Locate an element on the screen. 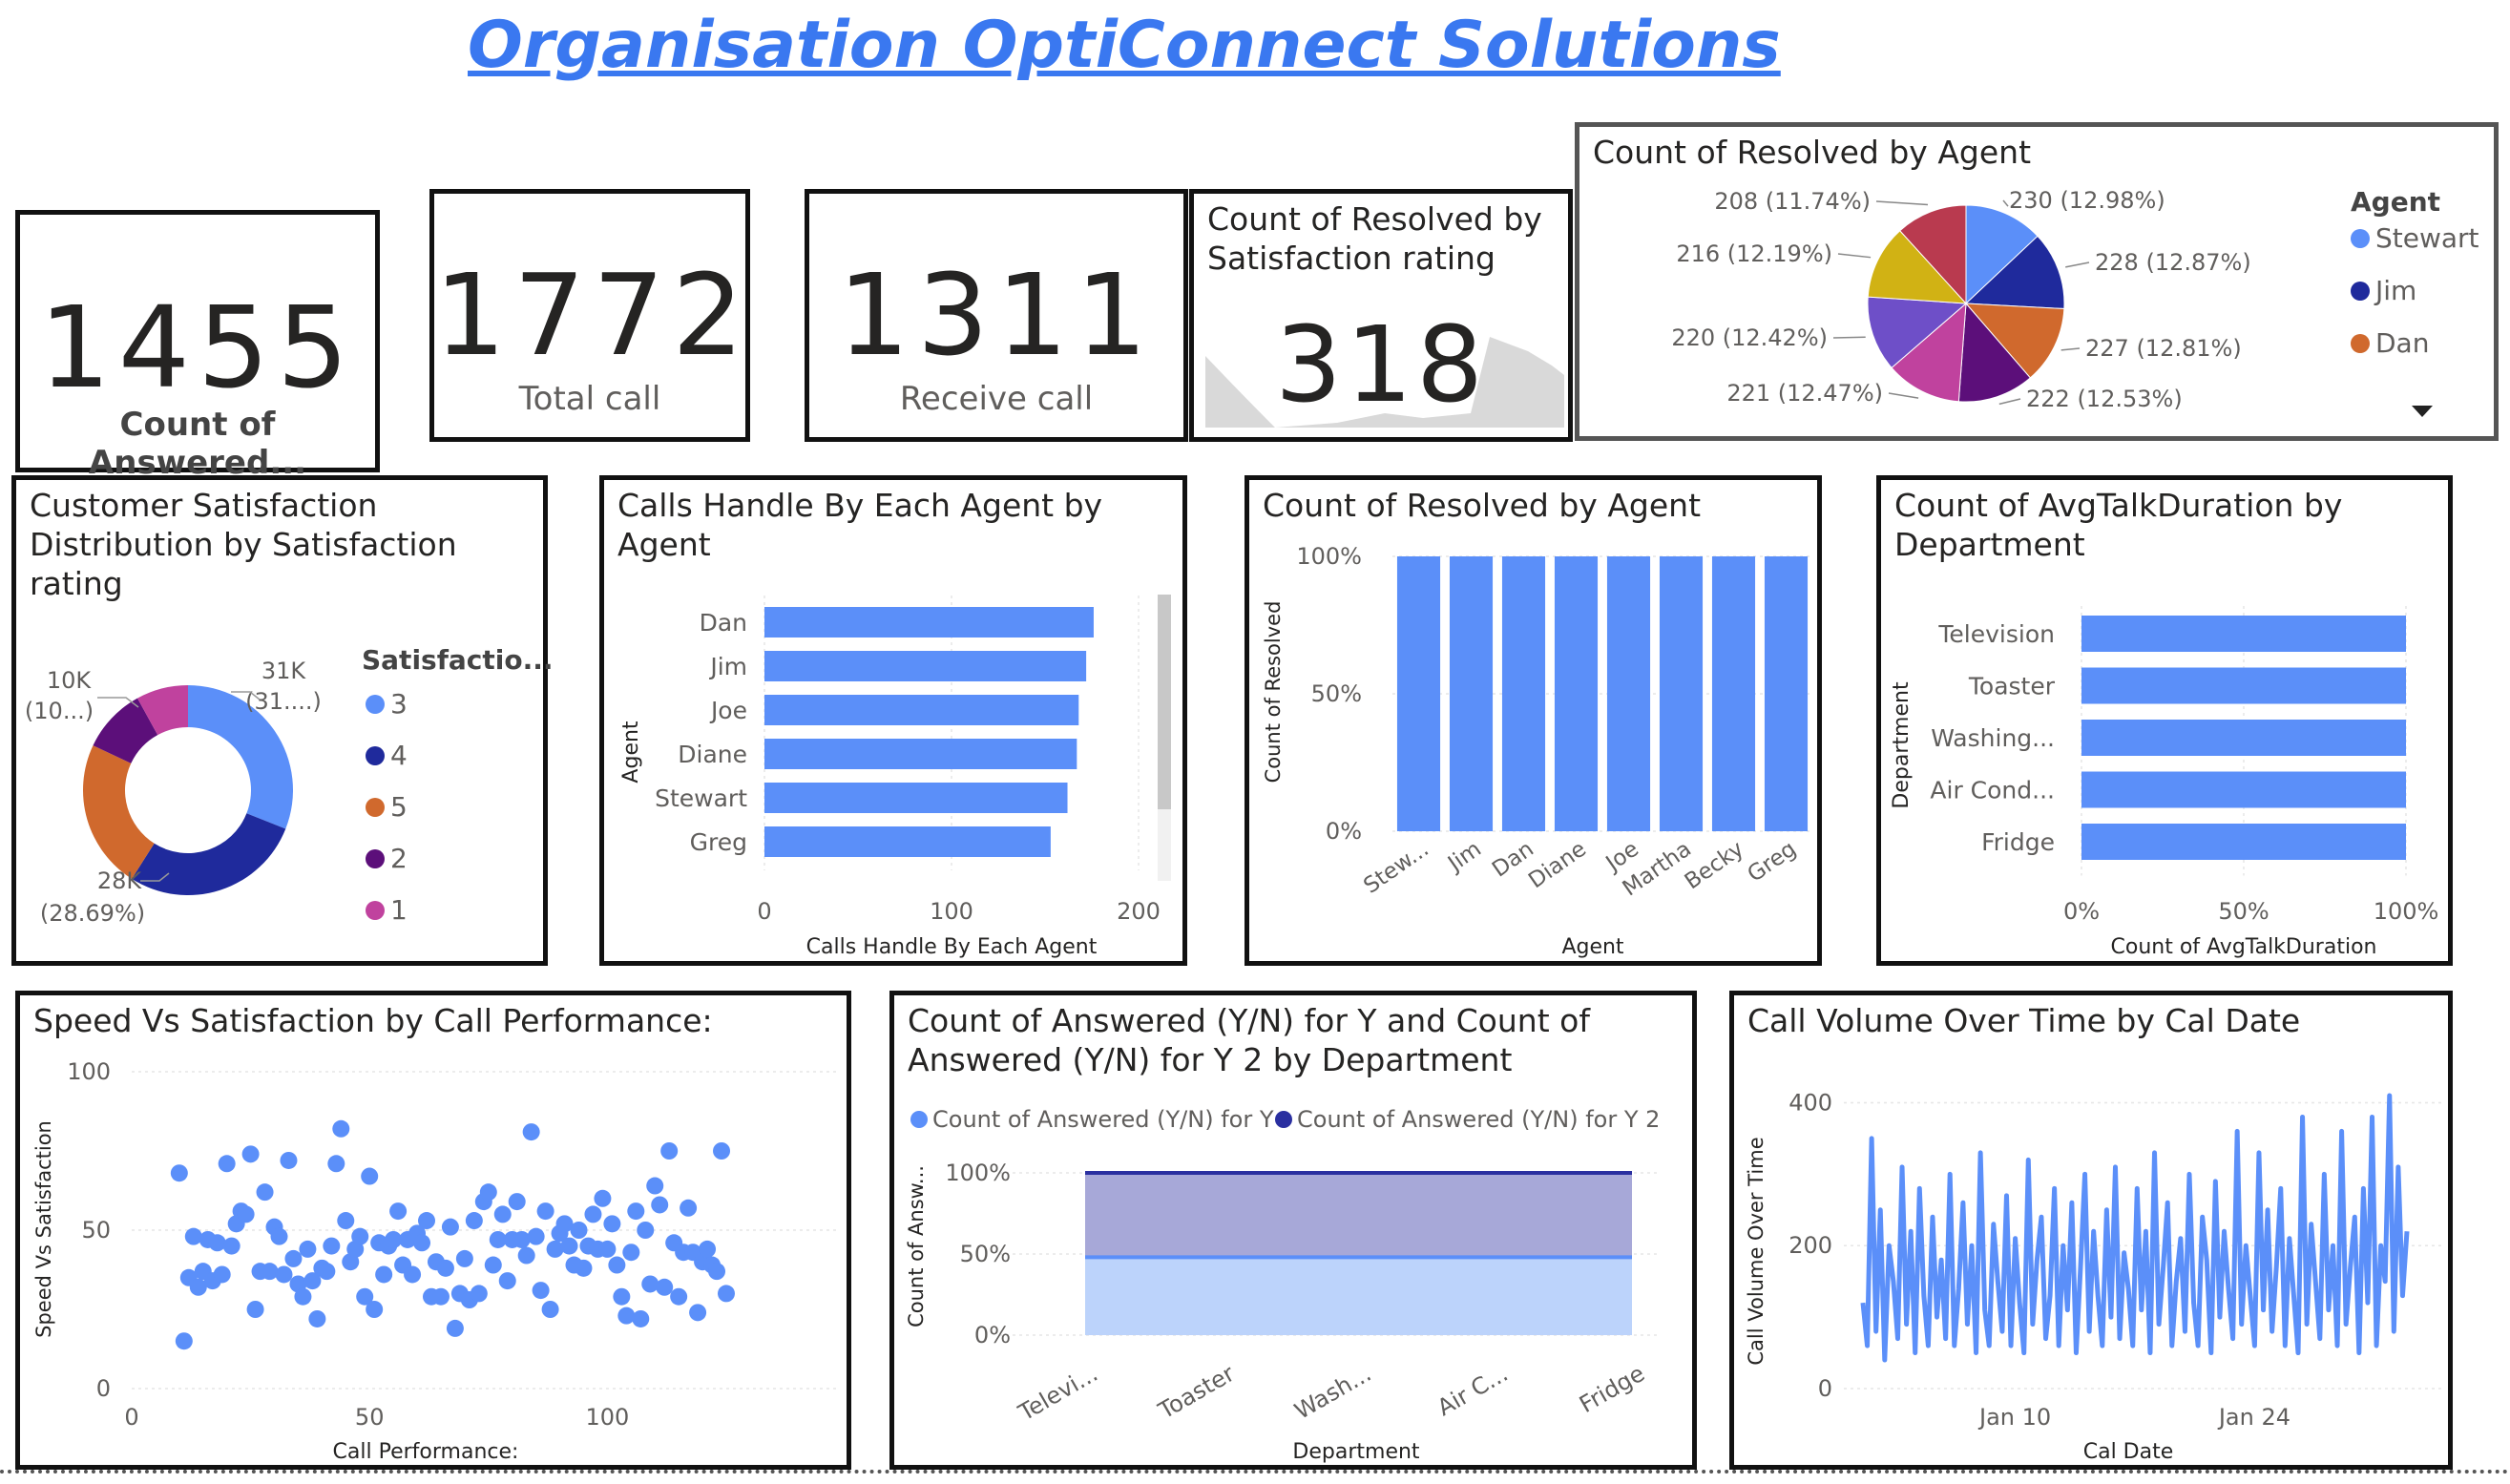 Image resolution: width=2510 pixels, height=1484 pixels. slice-label: 31K is located at coordinates (284, 671).